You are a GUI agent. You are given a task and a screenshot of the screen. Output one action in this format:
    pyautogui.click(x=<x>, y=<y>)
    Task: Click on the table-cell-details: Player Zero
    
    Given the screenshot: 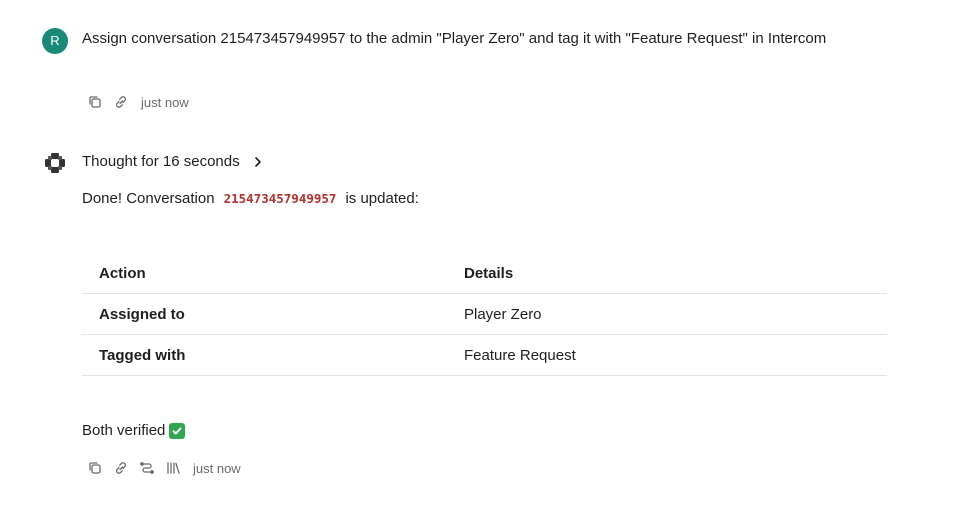 What is the action you would take?
    pyautogui.click(x=667, y=314)
    